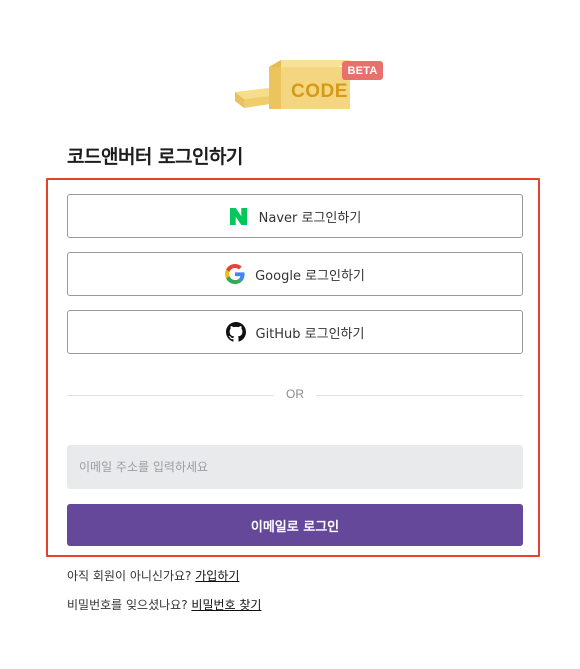  What do you see at coordinates (235, 332) in the screenshot?
I see `github-octocat-icon` at bounding box center [235, 332].